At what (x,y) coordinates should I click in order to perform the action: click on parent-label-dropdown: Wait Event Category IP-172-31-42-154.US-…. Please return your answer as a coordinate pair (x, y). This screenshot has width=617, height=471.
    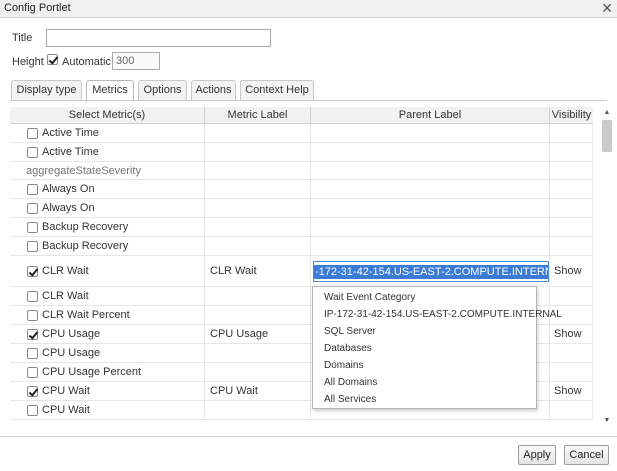
    Looking at the image, I should click on (437, 347).